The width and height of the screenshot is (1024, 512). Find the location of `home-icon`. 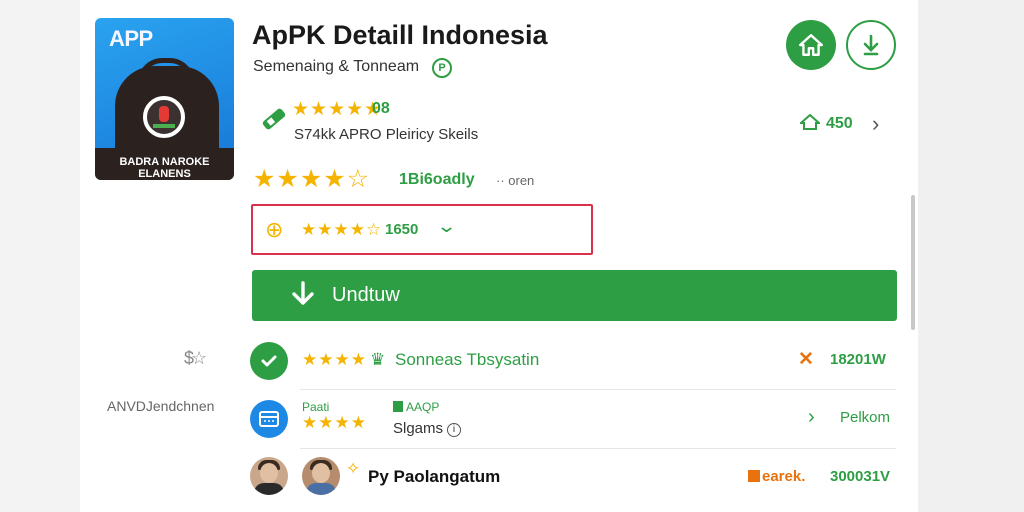

home-icon is located at coordinates (811, 45).